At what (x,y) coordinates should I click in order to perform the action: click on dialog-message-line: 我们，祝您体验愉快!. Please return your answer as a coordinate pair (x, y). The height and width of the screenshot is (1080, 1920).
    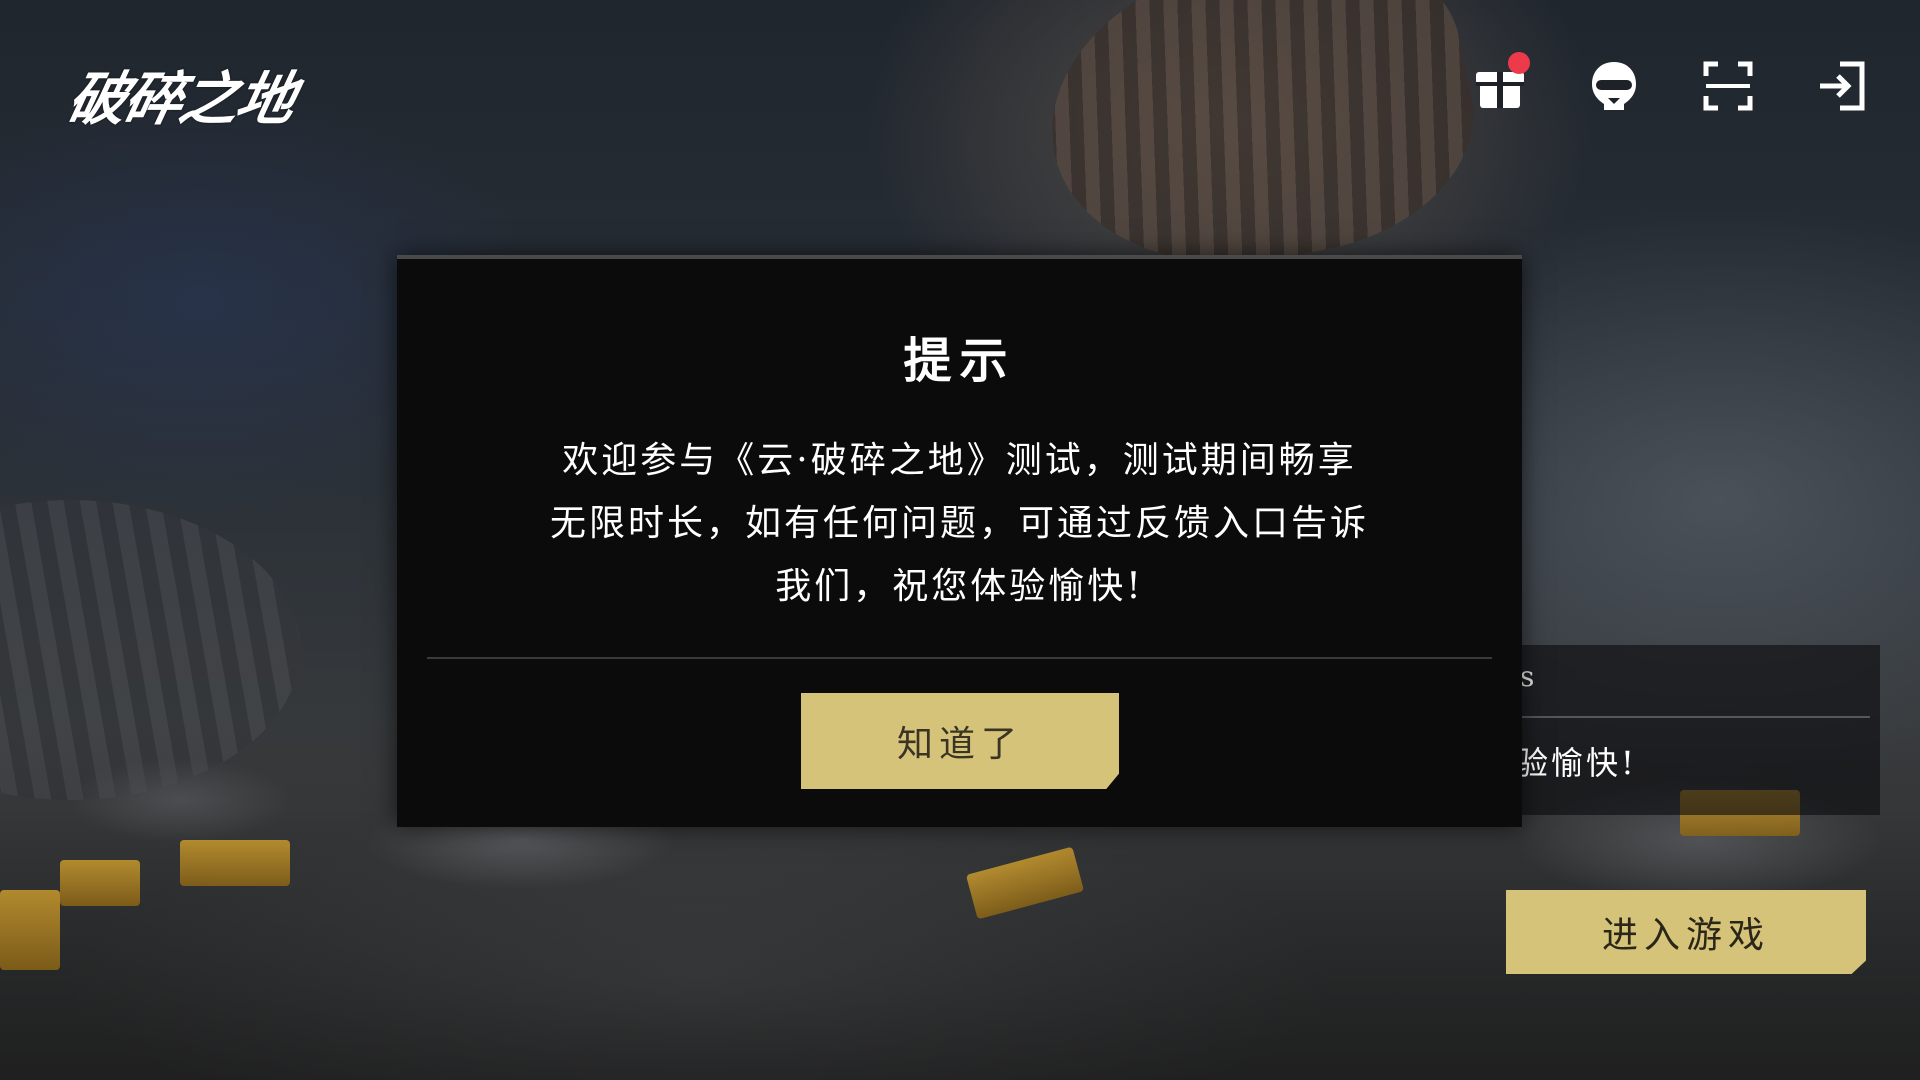
    Looking at the image, I should click on (959, 586).